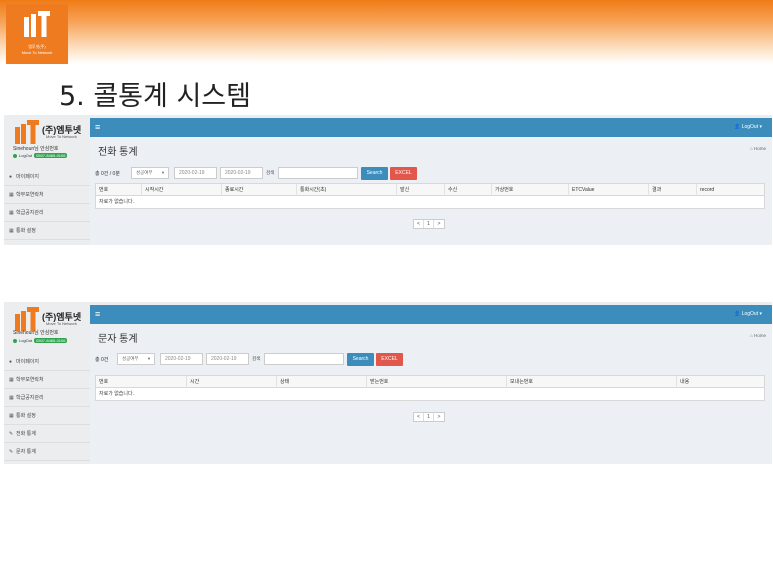  Describe the element at coordinates (118, 152) in the screenshot. I see `page-title: 전화 통계` at that location.